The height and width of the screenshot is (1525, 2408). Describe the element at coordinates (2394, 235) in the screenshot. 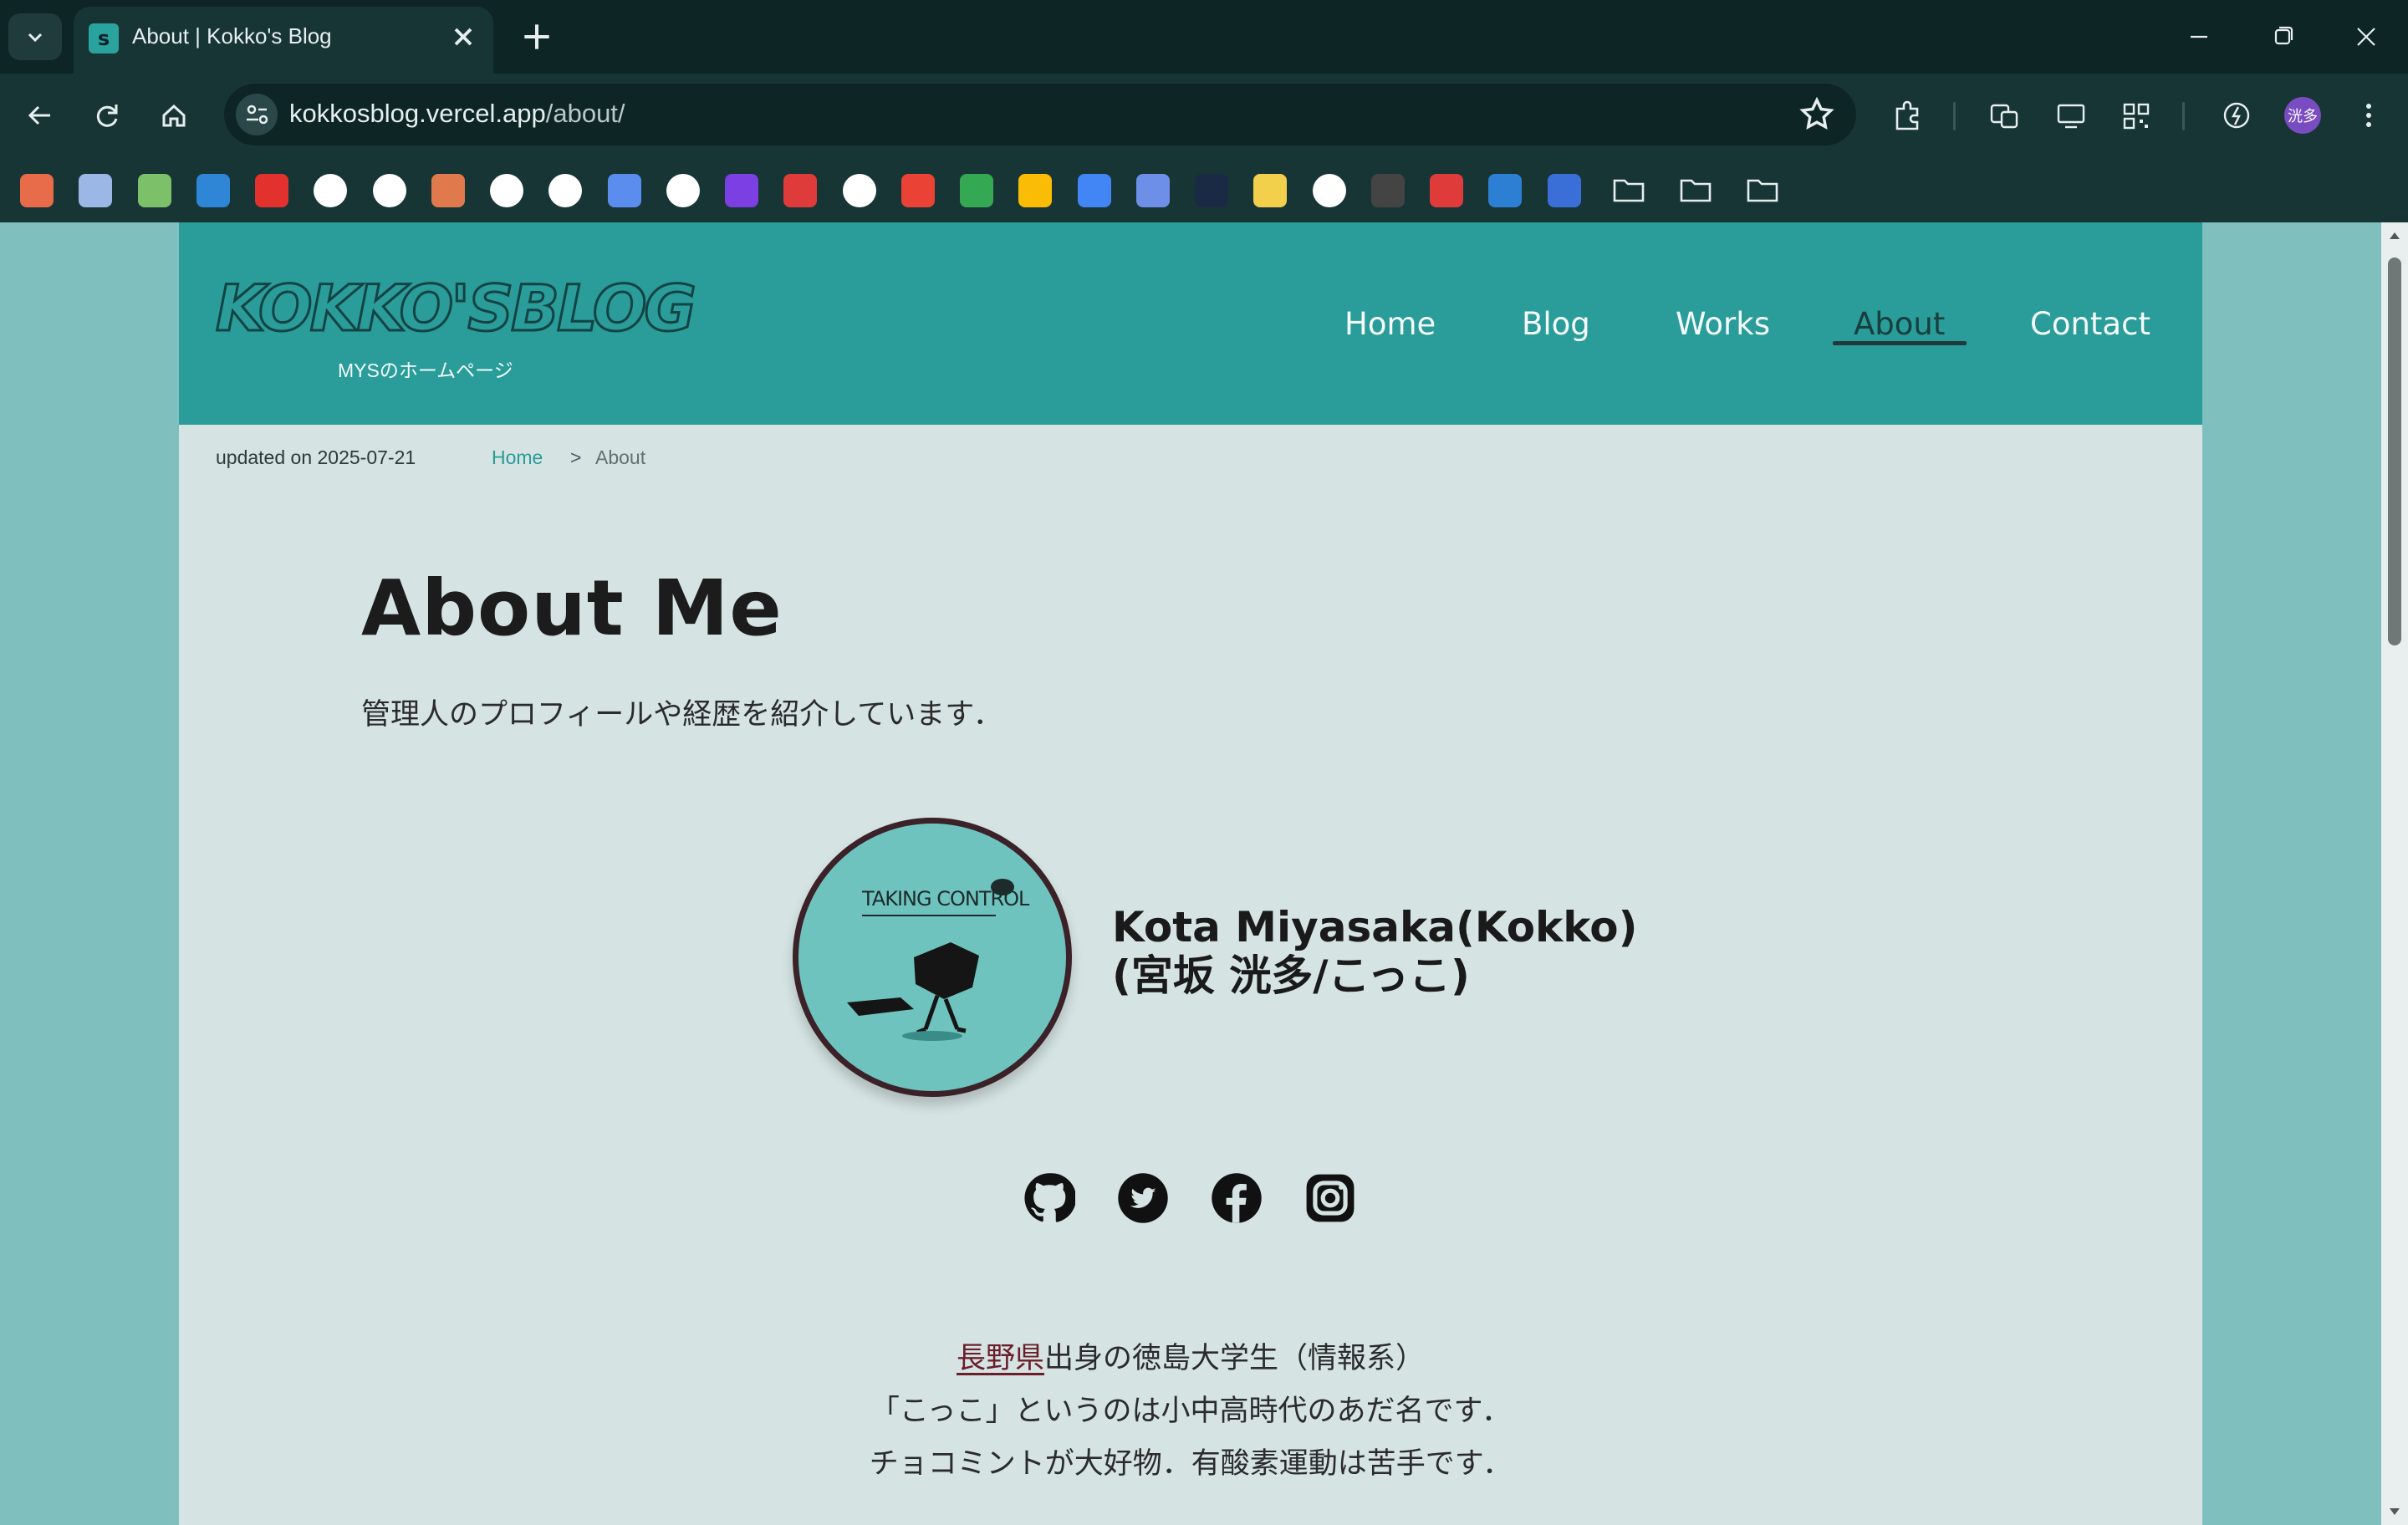

I see `scroll-up-icon` at that location.